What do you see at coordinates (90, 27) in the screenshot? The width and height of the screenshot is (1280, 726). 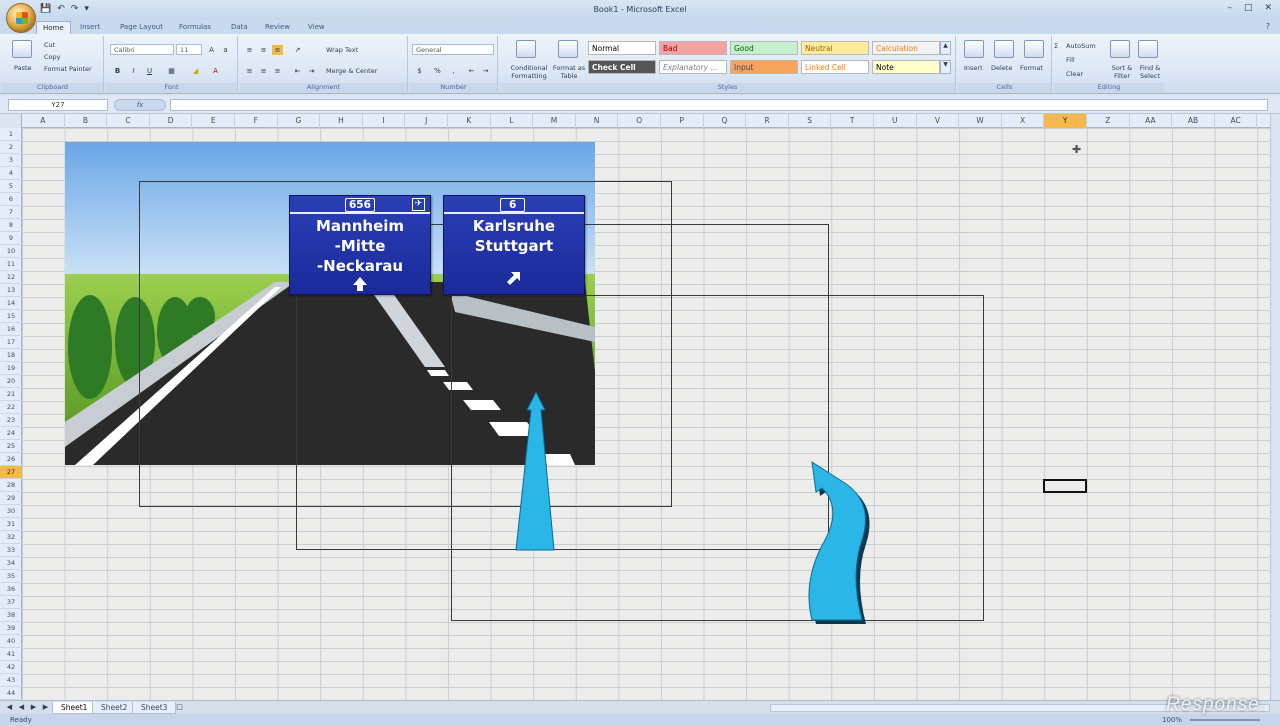 I see `tab-insert: Insert` at bounding box center [90, 27].